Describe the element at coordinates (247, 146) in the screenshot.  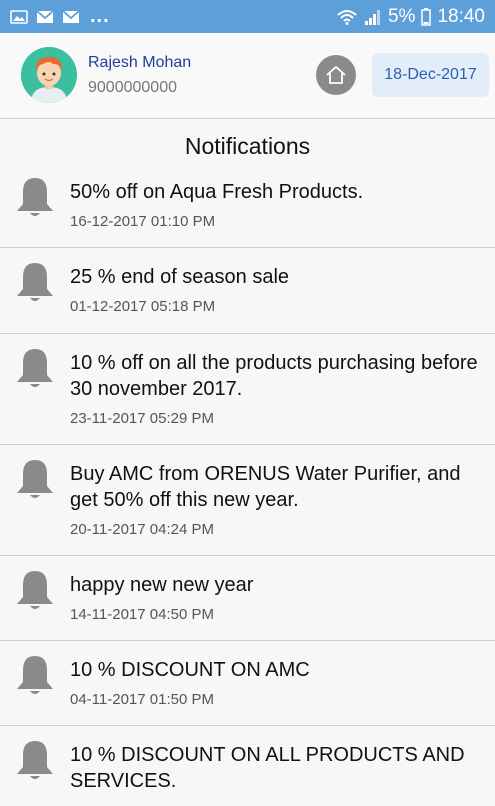
I see `page-title: Notifications` at that location.